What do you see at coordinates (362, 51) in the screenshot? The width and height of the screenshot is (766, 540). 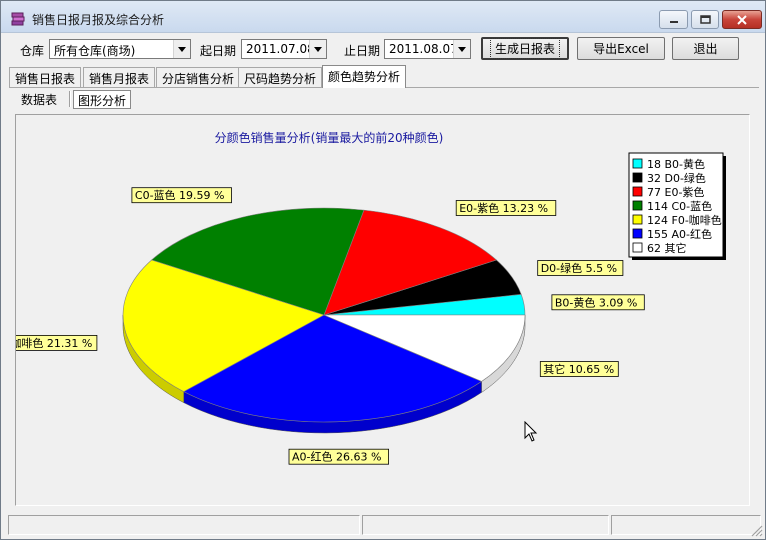 I see `end-date-label: 止日期` at bounding box center [362, 51].